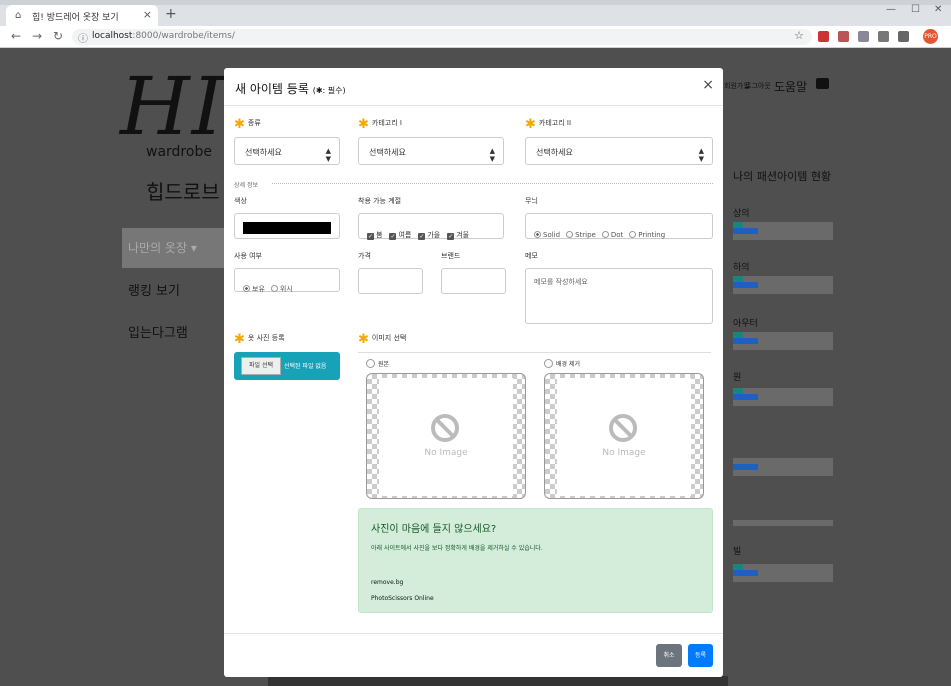  Describe the element at coordinates (619, 151) in the screenshot. I see `category2-select: 선택하세요 ▲ ▼` at that location.